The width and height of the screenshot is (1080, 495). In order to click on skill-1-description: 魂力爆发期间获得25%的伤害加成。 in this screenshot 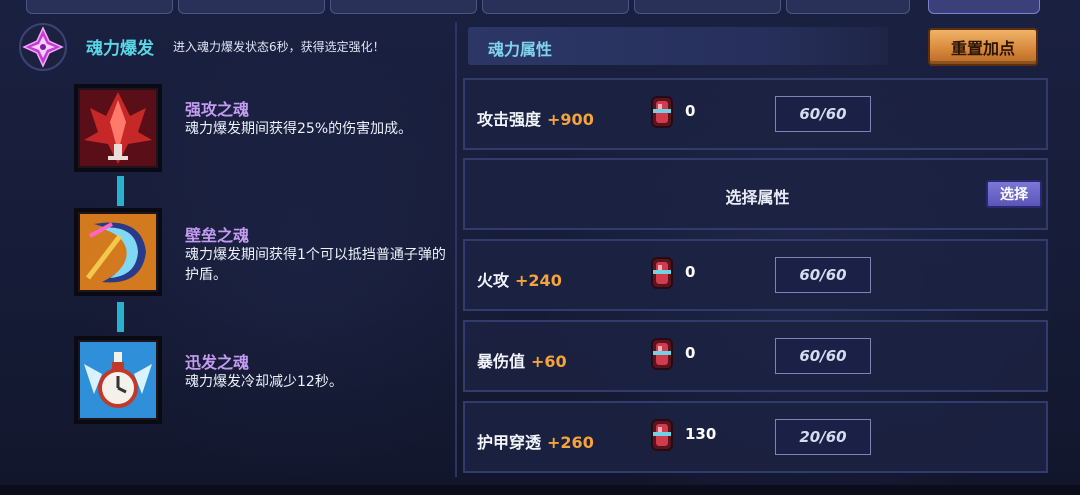, I will do `click(299, 129)`.